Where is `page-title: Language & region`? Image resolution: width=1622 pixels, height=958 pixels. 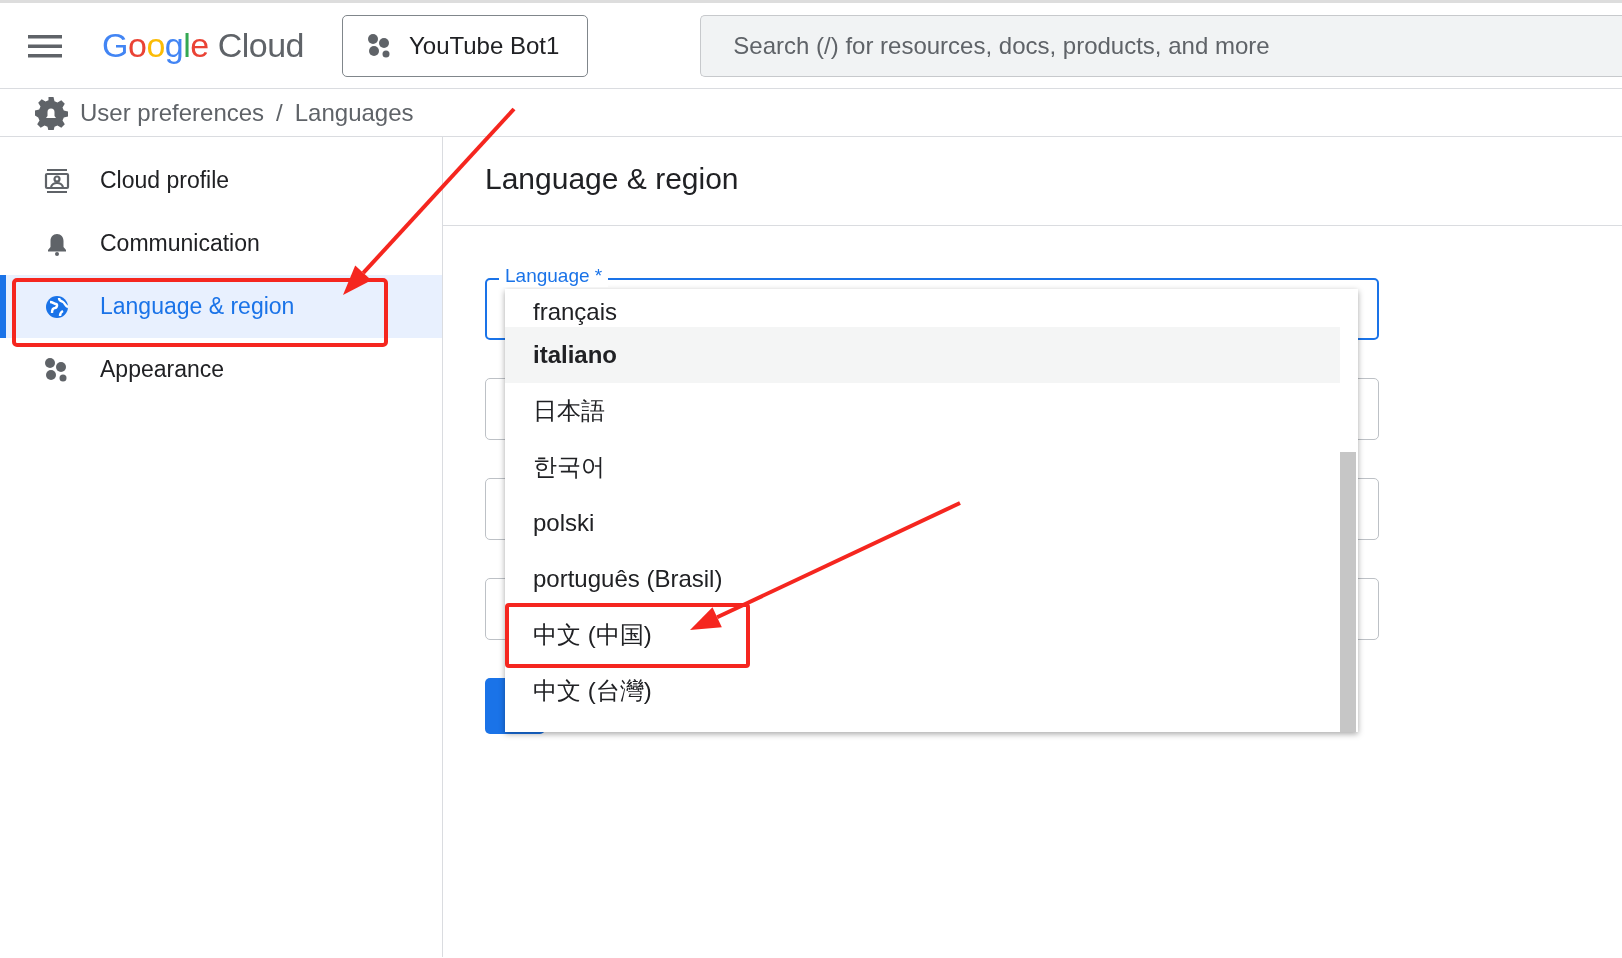
page-title: Language & region is located at coordinates (1032, 181).